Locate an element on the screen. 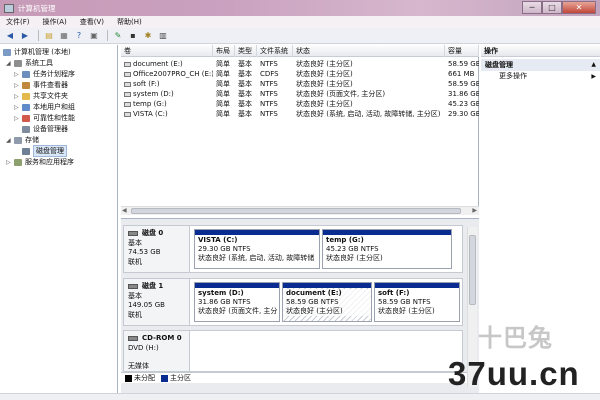  toolbar: ◀ ▶ ▤ ▦ ? ▣ ✎ ▪ ✱ ▥ is located at coordinates (300, 36).